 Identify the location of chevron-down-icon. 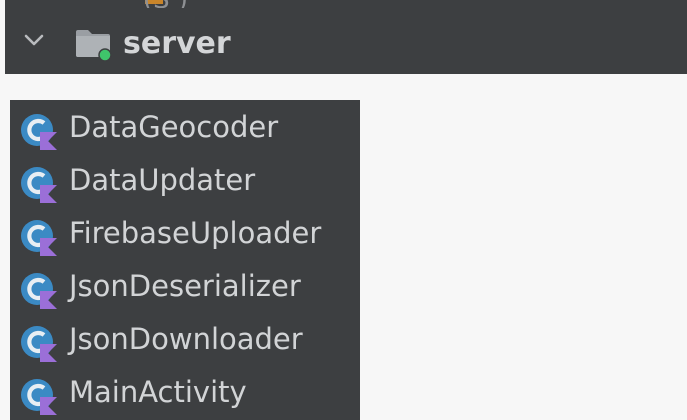
(34, 40).